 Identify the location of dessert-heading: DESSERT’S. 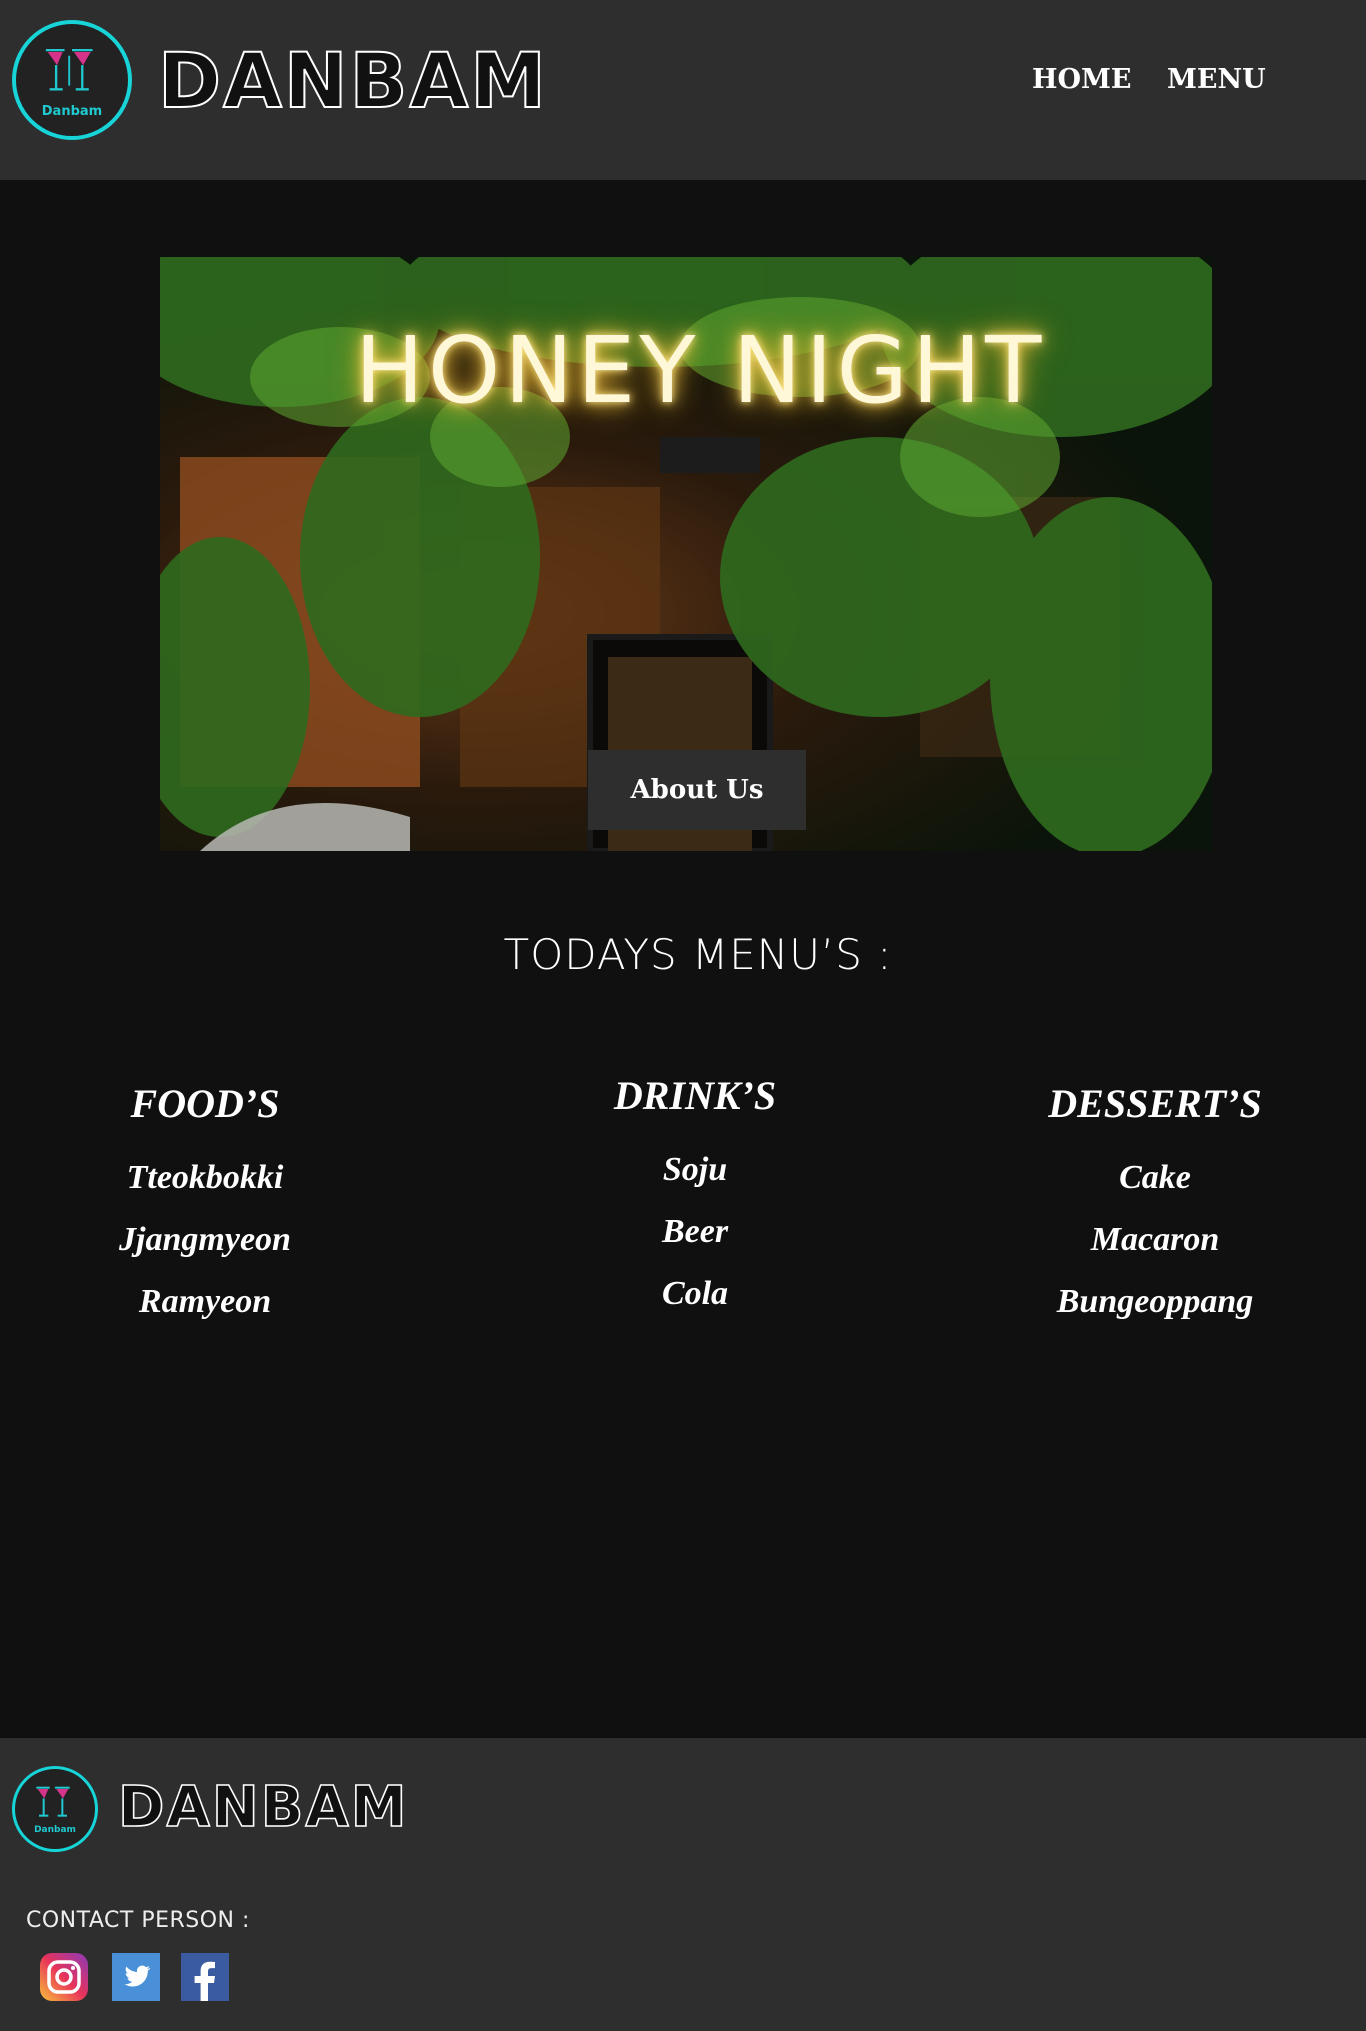
(1155, 1103).